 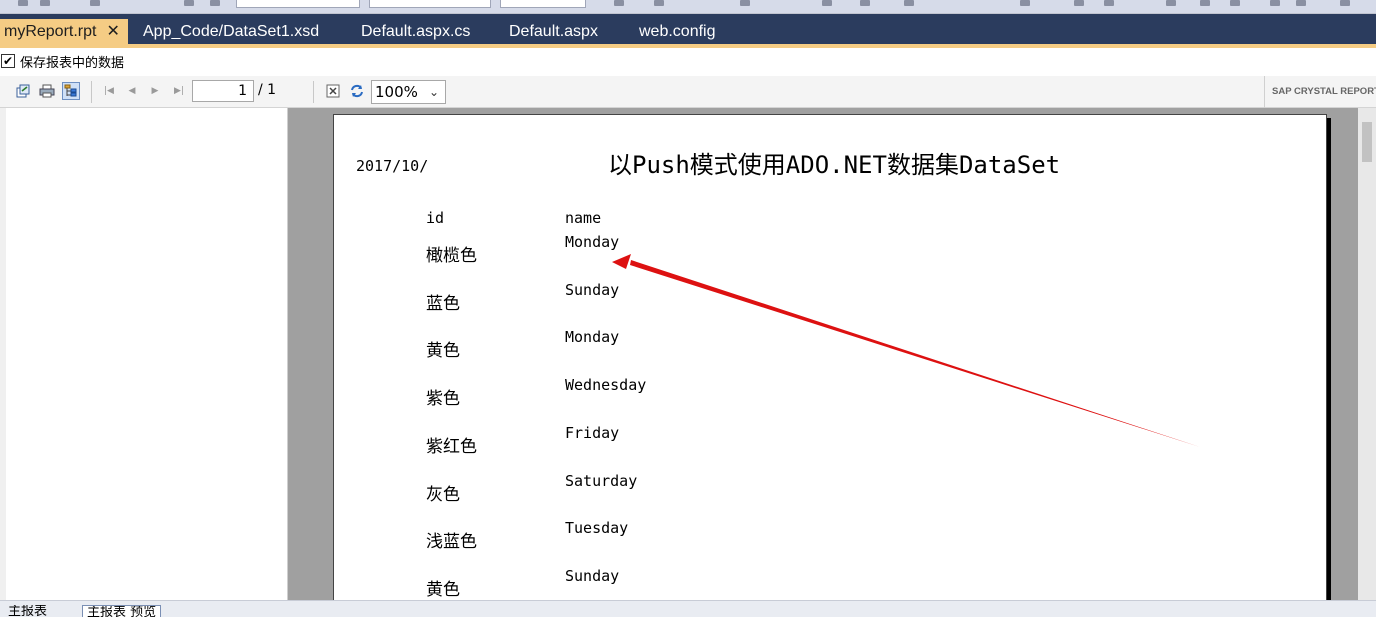 I want to click on next-page-icon: ▶, so click(x=155, y=91).